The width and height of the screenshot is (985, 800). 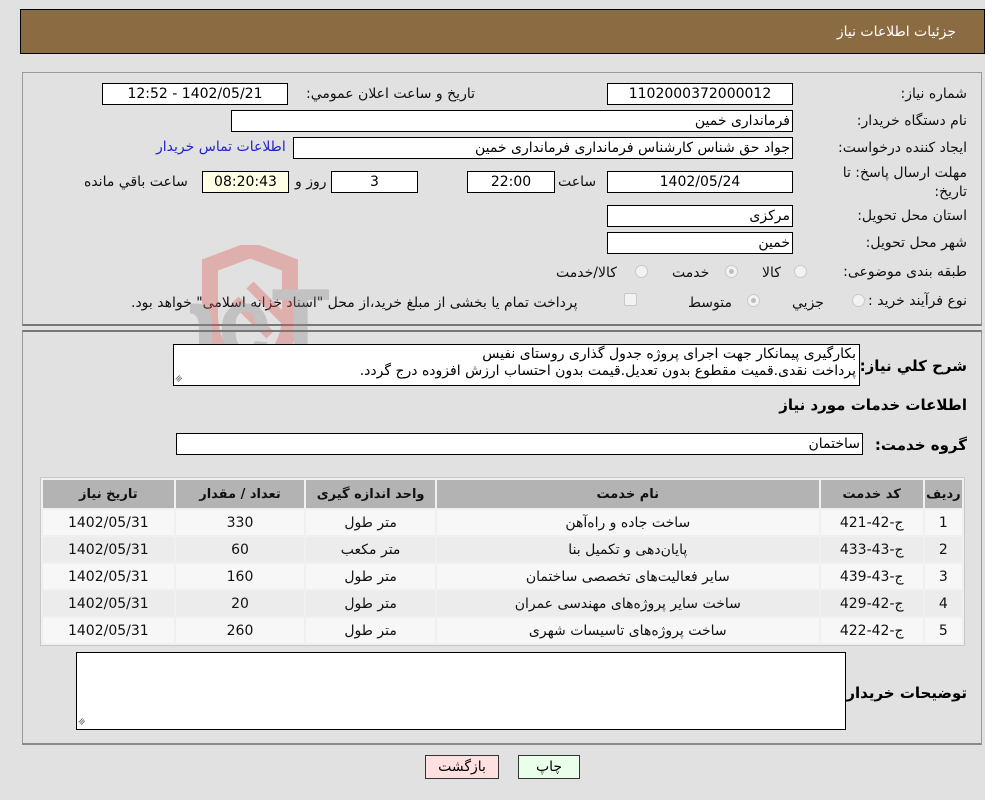 What do you see at coordinates (511, 182) in the screenshot?
I see `deadline-time-field: 22:00` at bounding box center [511, 182].